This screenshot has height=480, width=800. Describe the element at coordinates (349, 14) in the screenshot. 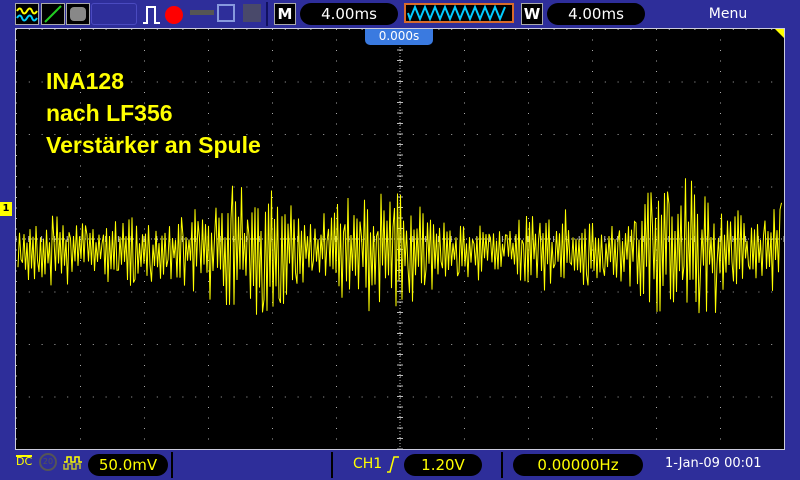

I see `main-timebase-value: 4.00ms` at that location.